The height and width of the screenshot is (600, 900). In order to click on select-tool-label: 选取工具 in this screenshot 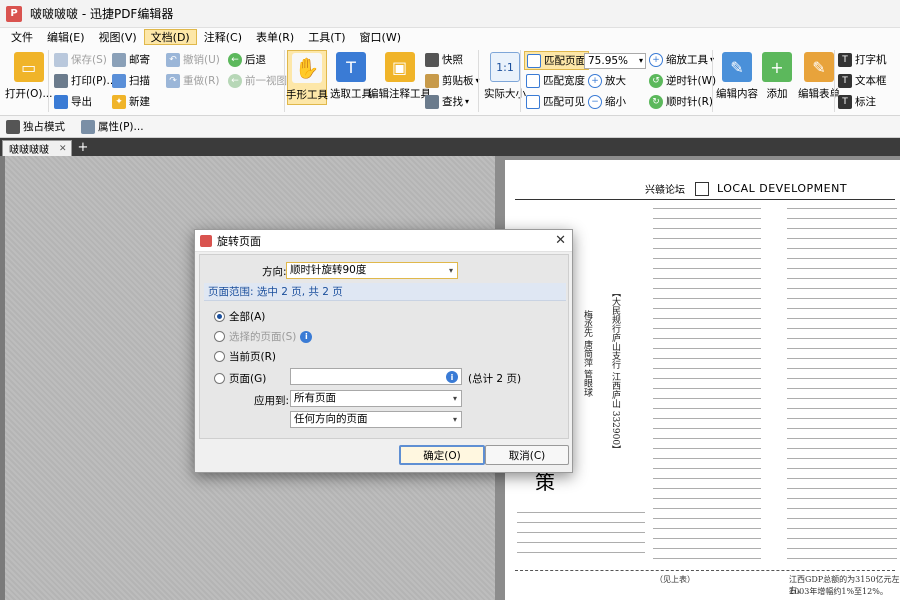, I will do `click(351, 94)`.